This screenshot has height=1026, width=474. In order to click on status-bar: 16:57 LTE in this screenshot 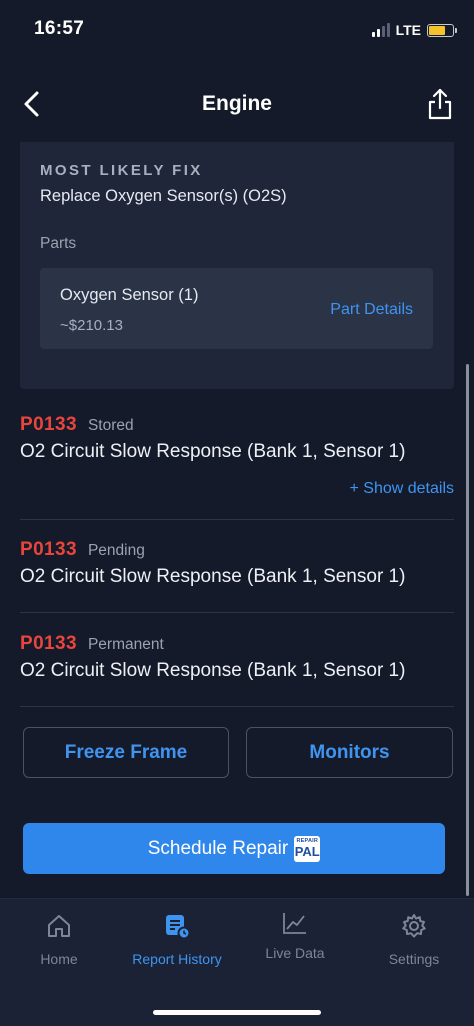, I will do `click(237, 30)`.